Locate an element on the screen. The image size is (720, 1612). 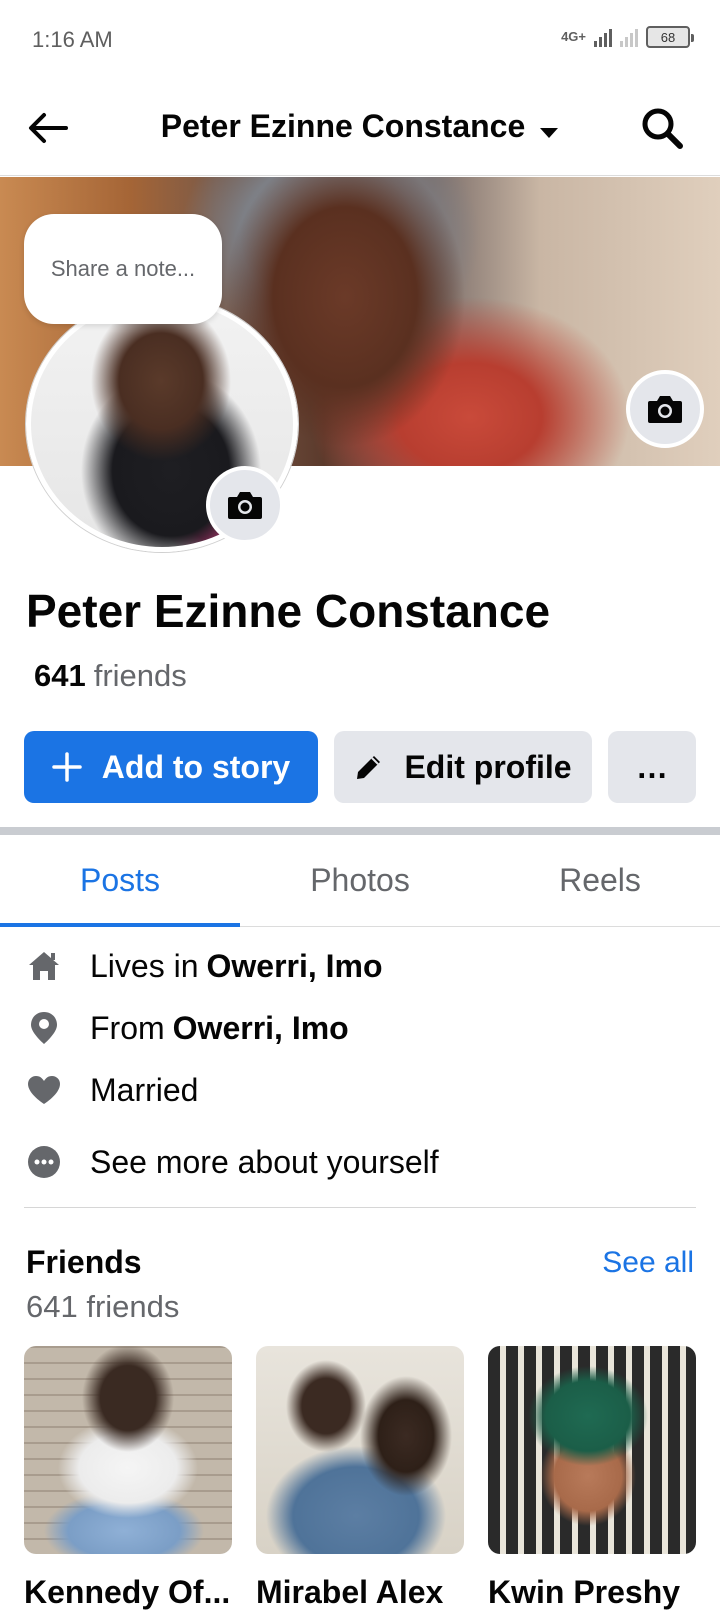
detail-from-prefix: From is located at coordinates (127, 1027).